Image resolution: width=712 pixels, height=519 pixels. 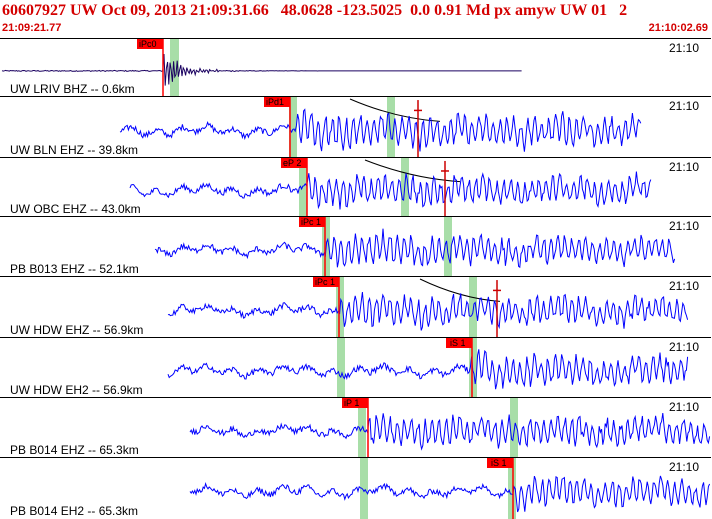 I want to click on station-label: PB B013 EHZ -- 52.1km, so click(x=74, y=269).